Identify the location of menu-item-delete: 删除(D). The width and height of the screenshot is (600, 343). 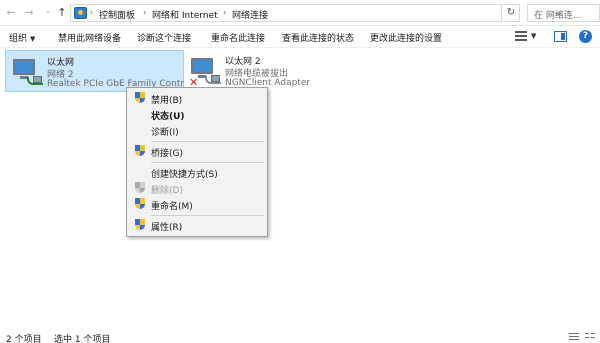
(197, 188).